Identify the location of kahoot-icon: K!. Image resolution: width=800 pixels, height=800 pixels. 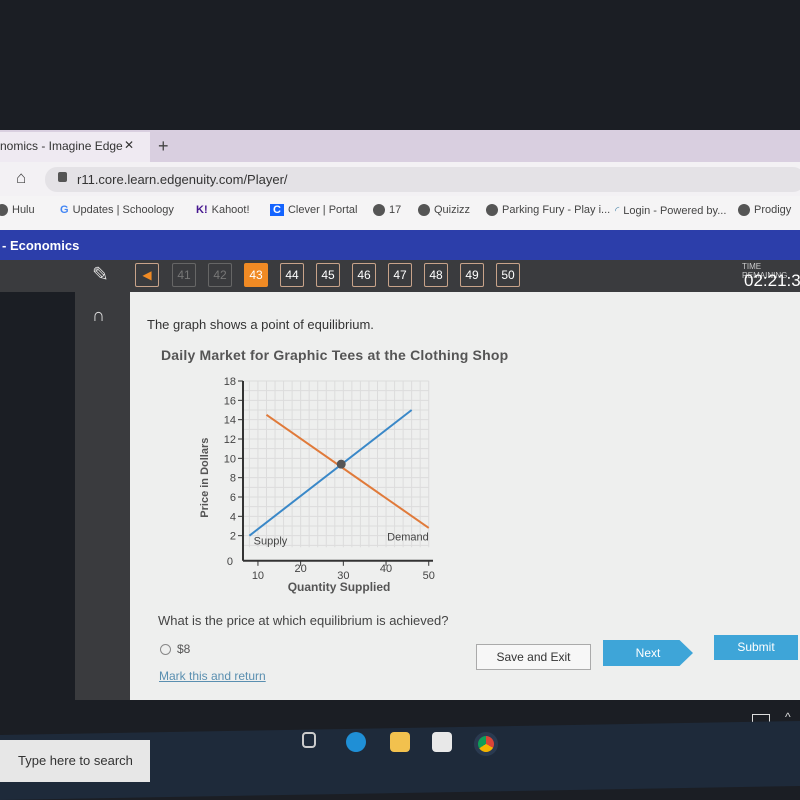
(202, 210).